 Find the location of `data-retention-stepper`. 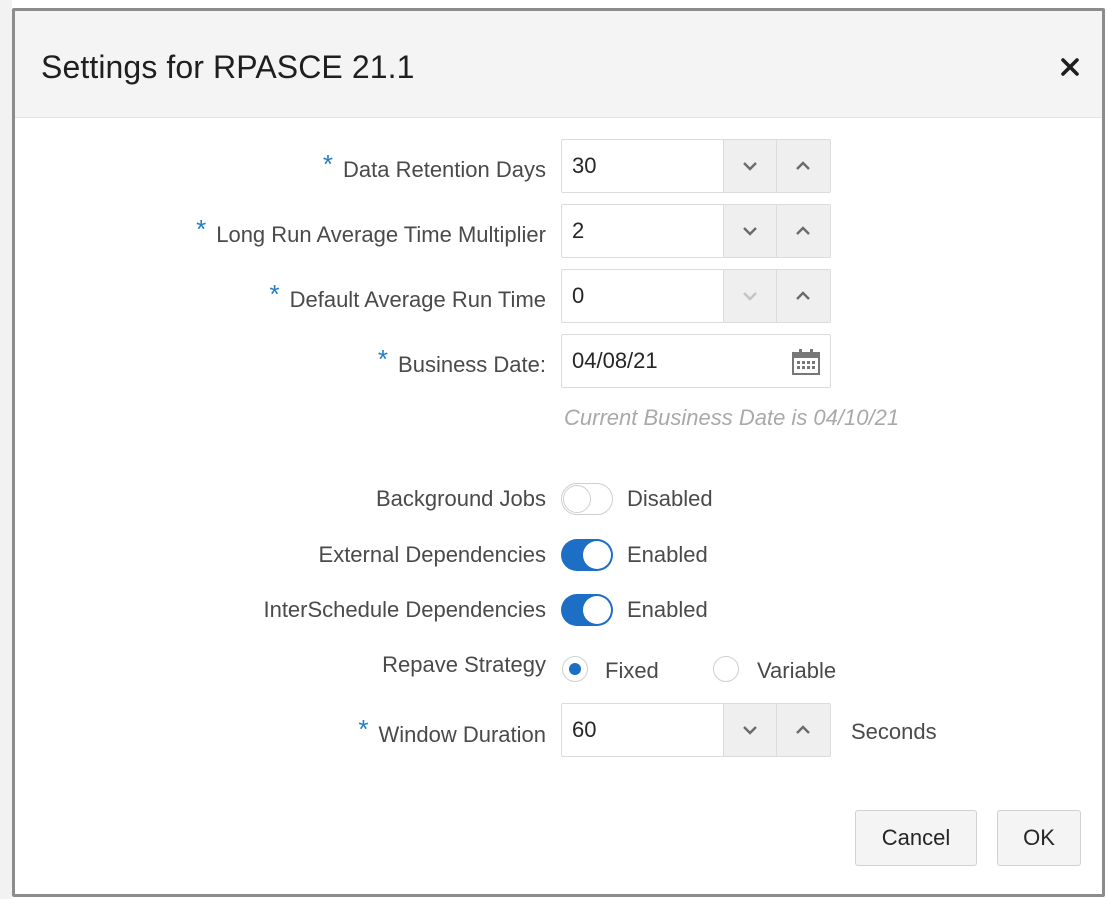

data-retention-stepper is located at coordinates (696, 166).